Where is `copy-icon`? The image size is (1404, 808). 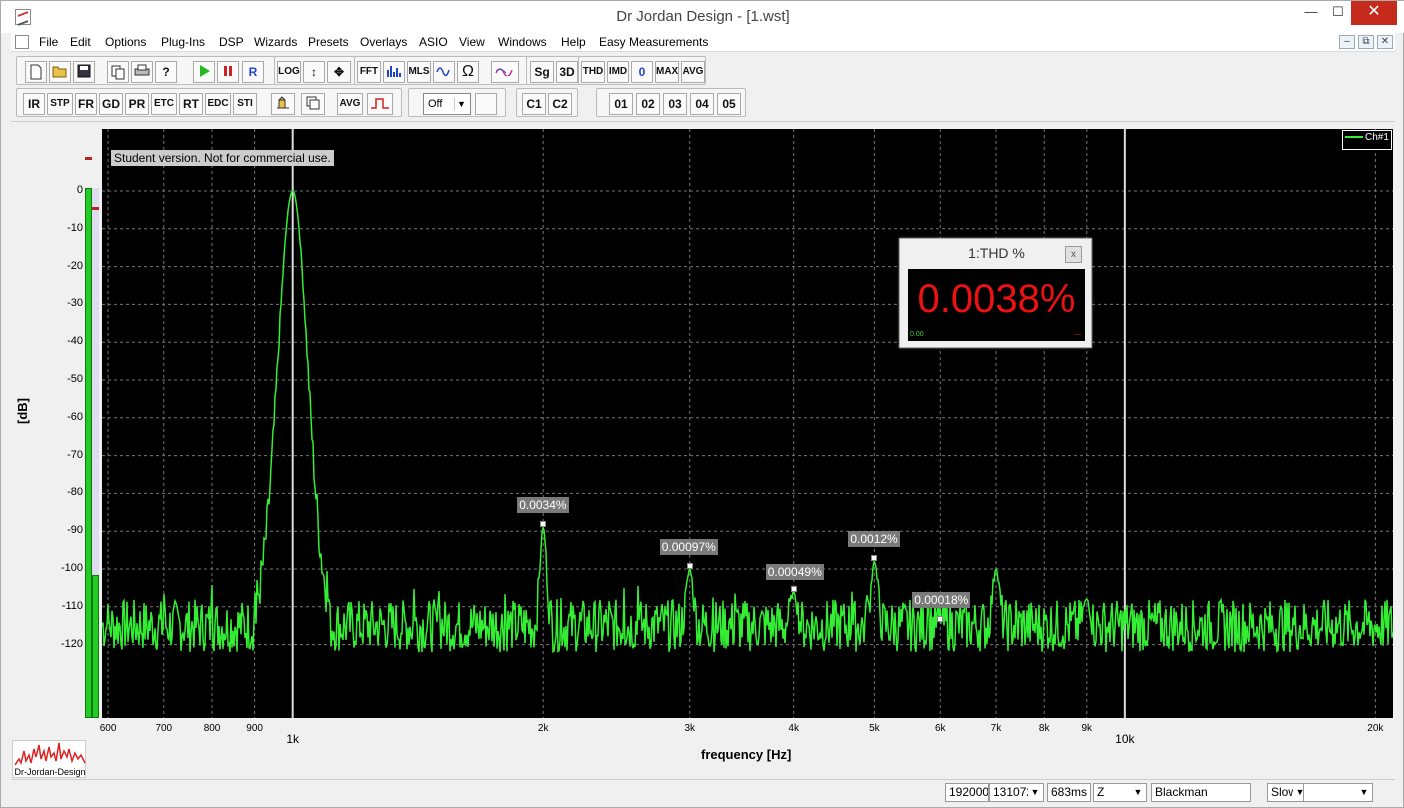
copy-icon is located at coordinates (118, 72).